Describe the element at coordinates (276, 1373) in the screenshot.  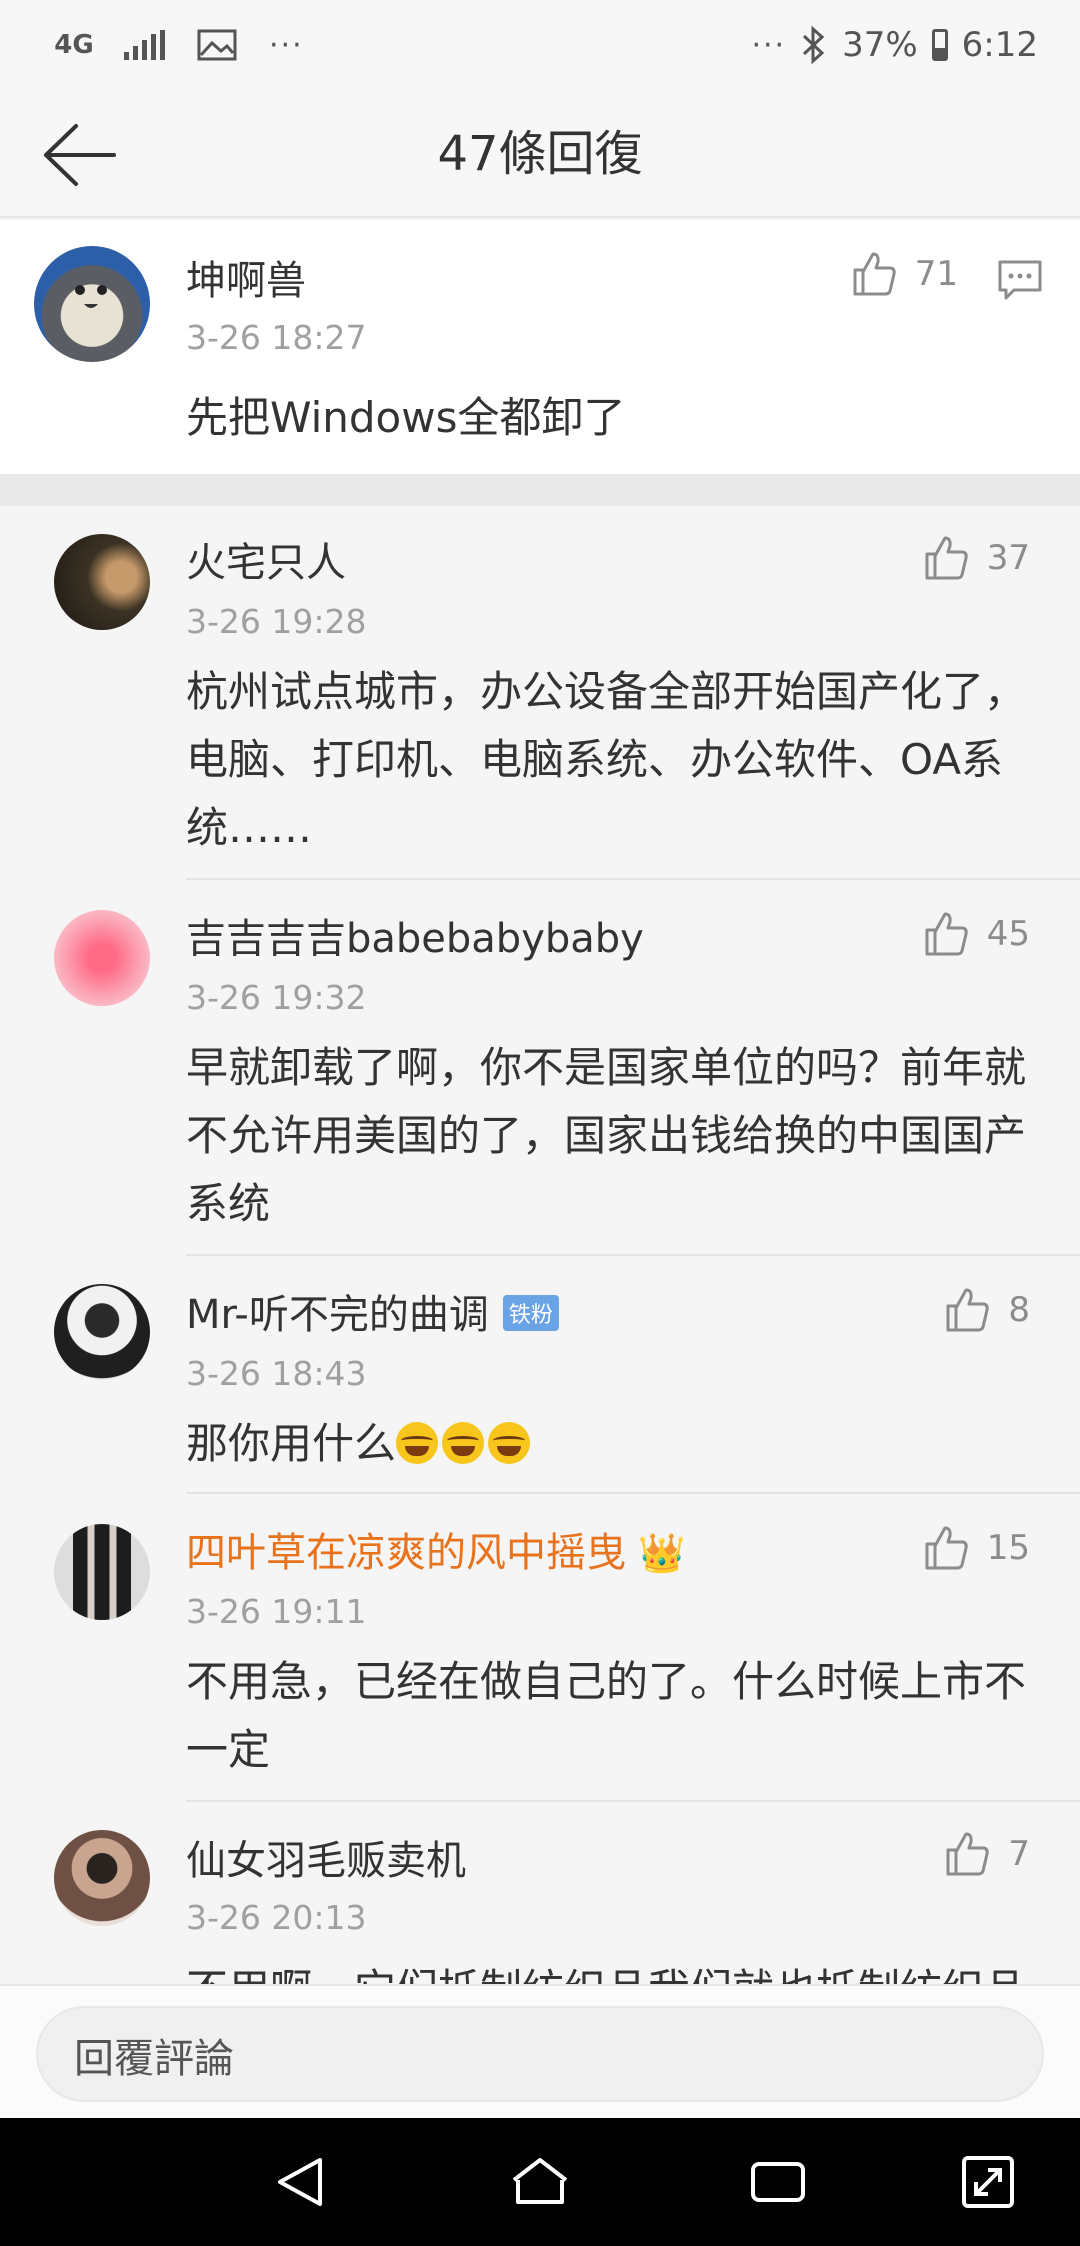
I see `reply-time: 3-26 18:43` at that location.